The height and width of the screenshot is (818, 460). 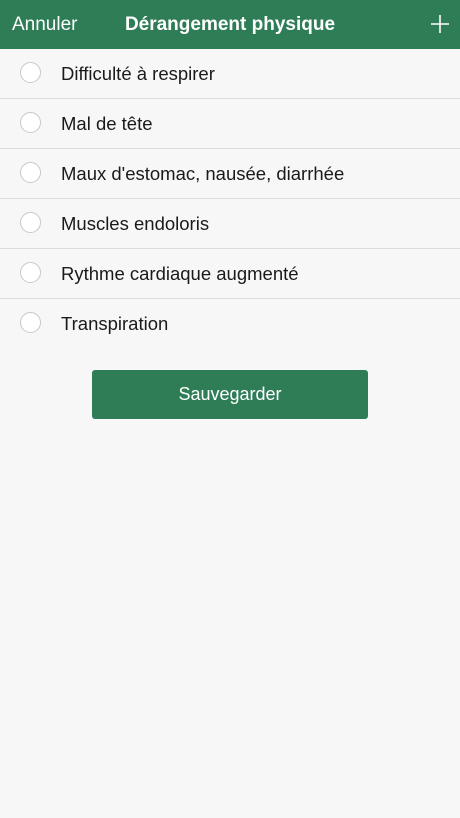 What do you see at coordinates (440, 24) in the screenshot?
I see `plus-icon` at bounding box center [440, 24].